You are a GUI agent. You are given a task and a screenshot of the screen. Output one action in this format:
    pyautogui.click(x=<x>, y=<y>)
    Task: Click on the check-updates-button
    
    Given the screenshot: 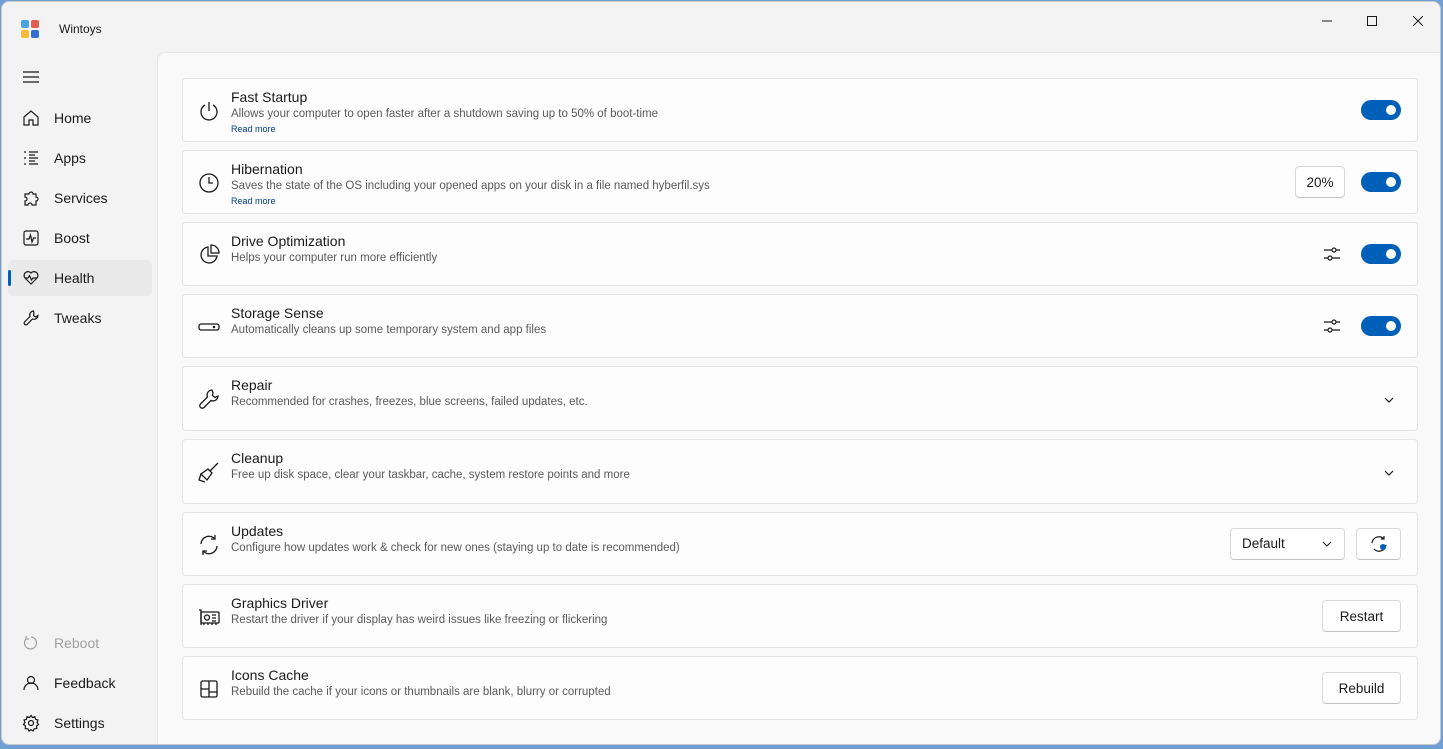 What is the action you would take?
    pyautogui.click(x=1378, y=544)
    